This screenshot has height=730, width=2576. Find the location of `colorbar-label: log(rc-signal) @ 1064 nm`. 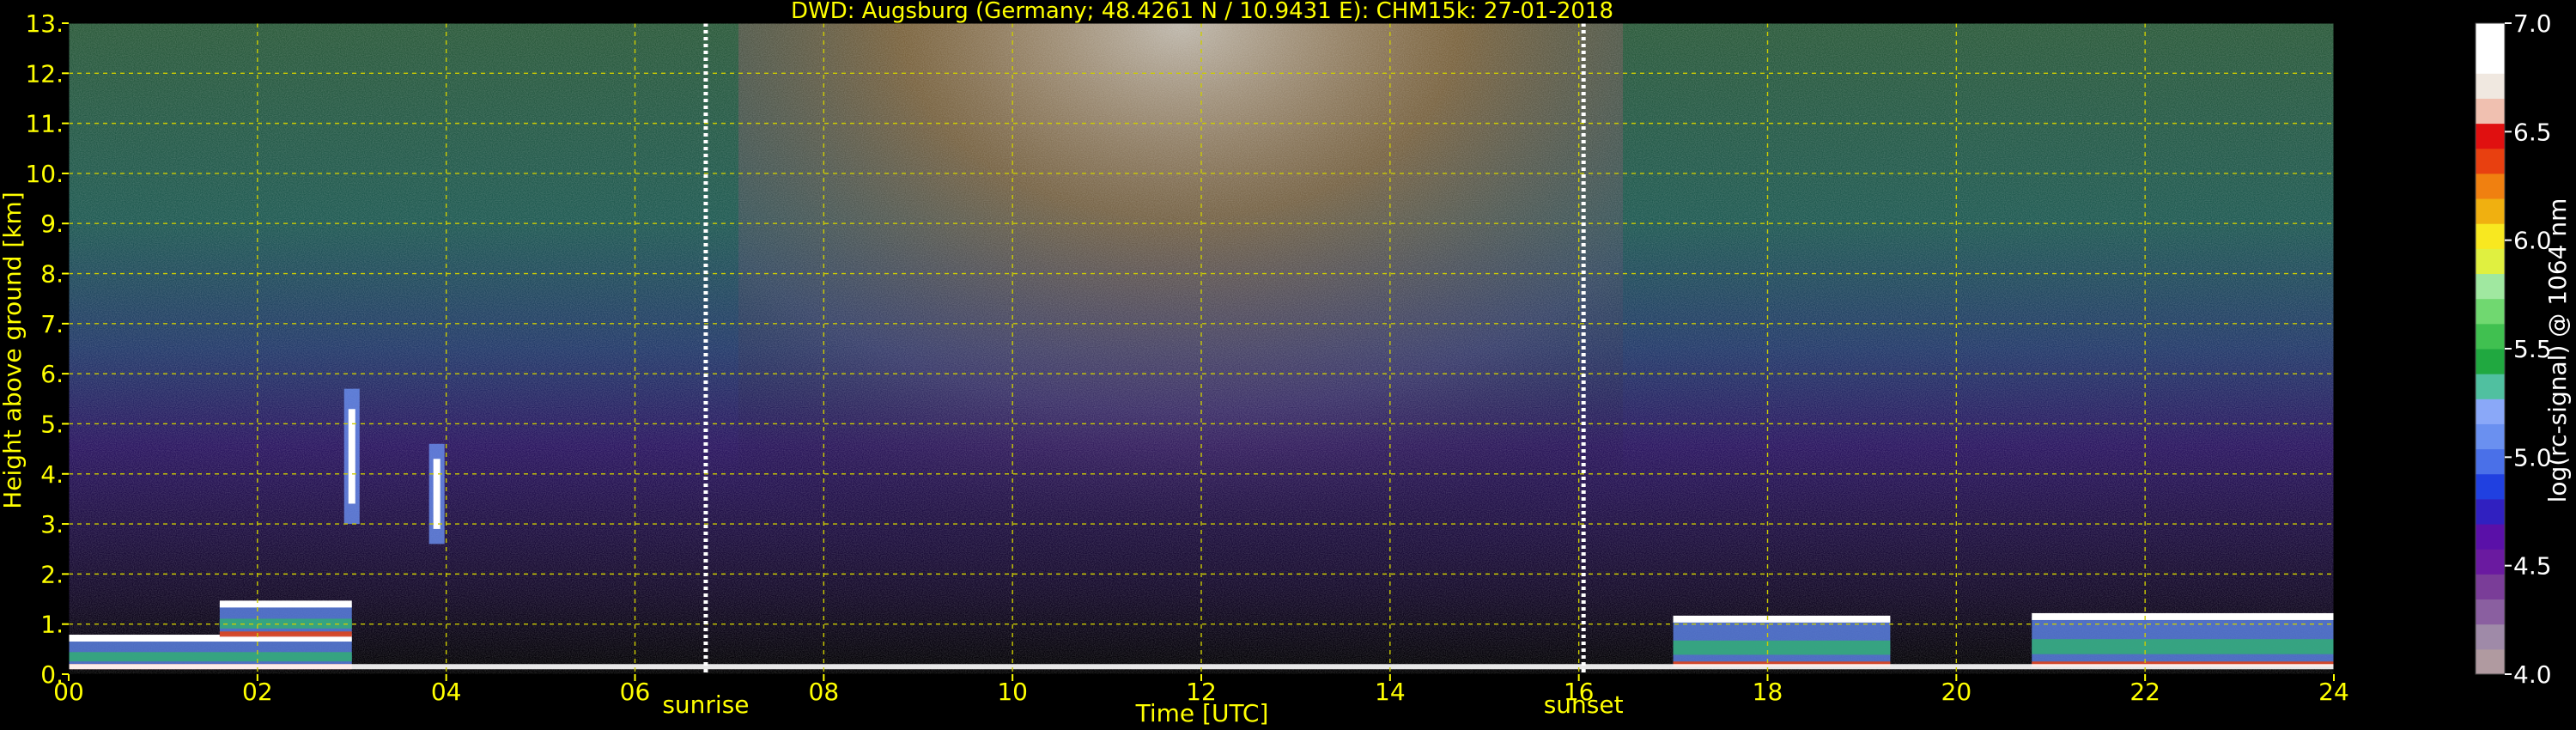

colorbar-label: log(rc-signal) @ 1064 nm is located at coordinates (2558, 350).